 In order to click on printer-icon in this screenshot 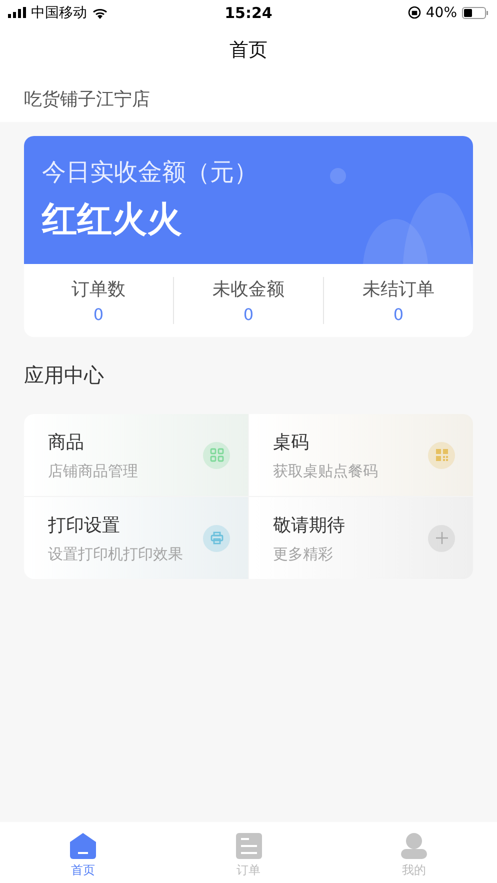, I will do `click(217, 538)`.